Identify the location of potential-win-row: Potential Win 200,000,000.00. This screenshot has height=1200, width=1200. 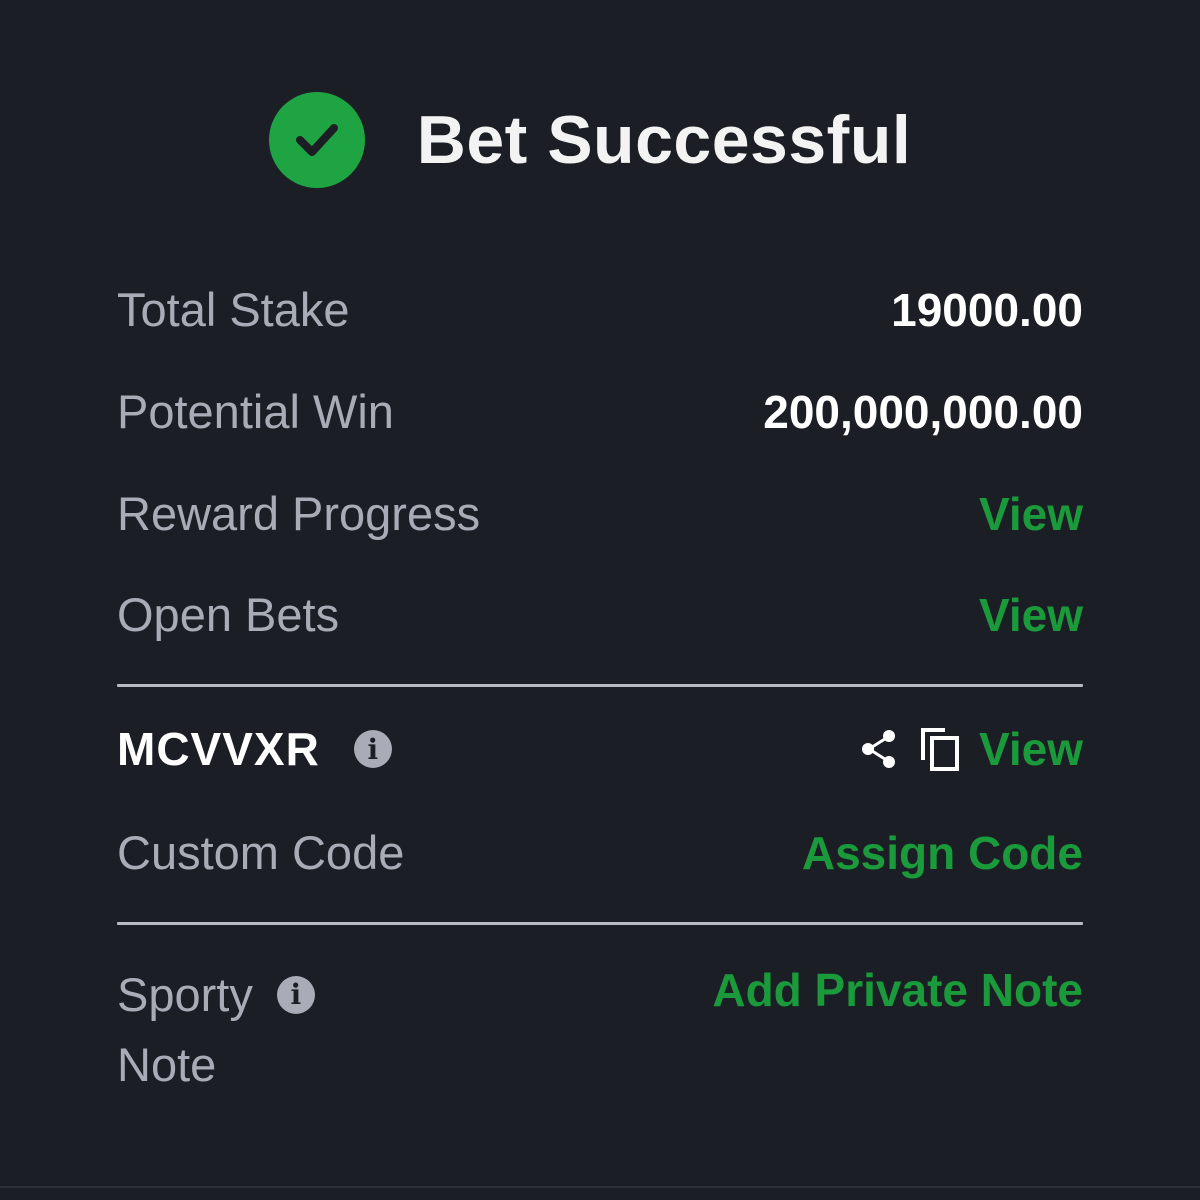
(600, 411).